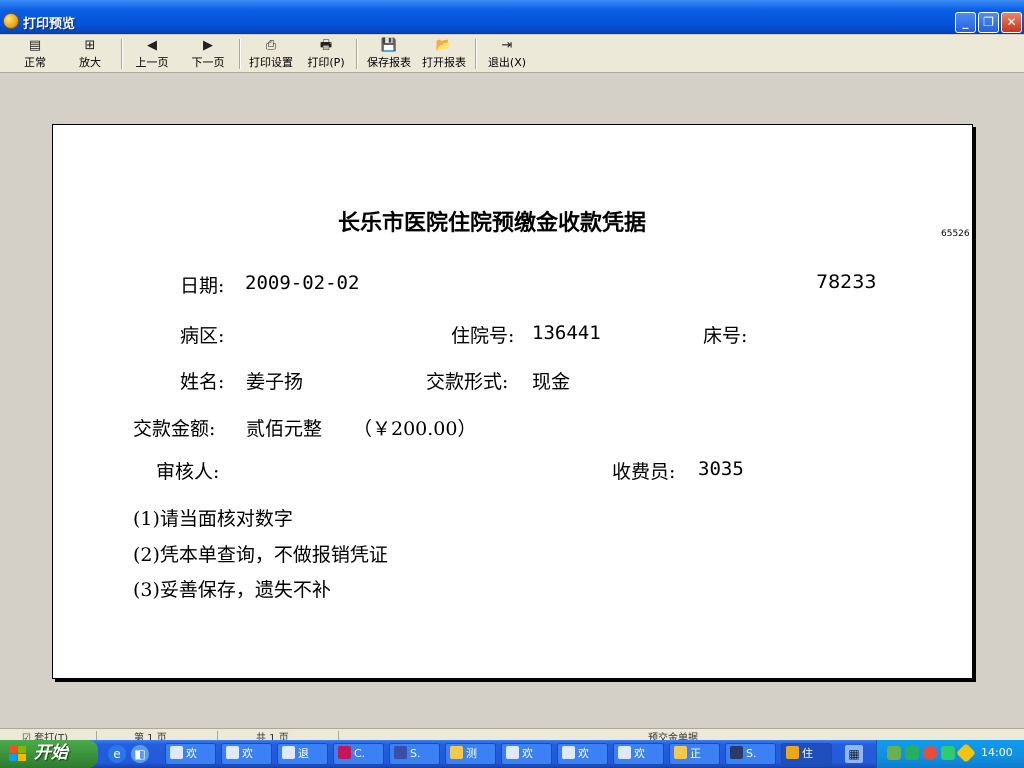 The width and height of the screenshot is (1024, 768). I want to click on note-line: (3)妥善保存，遗失不补, so click(232, 590).